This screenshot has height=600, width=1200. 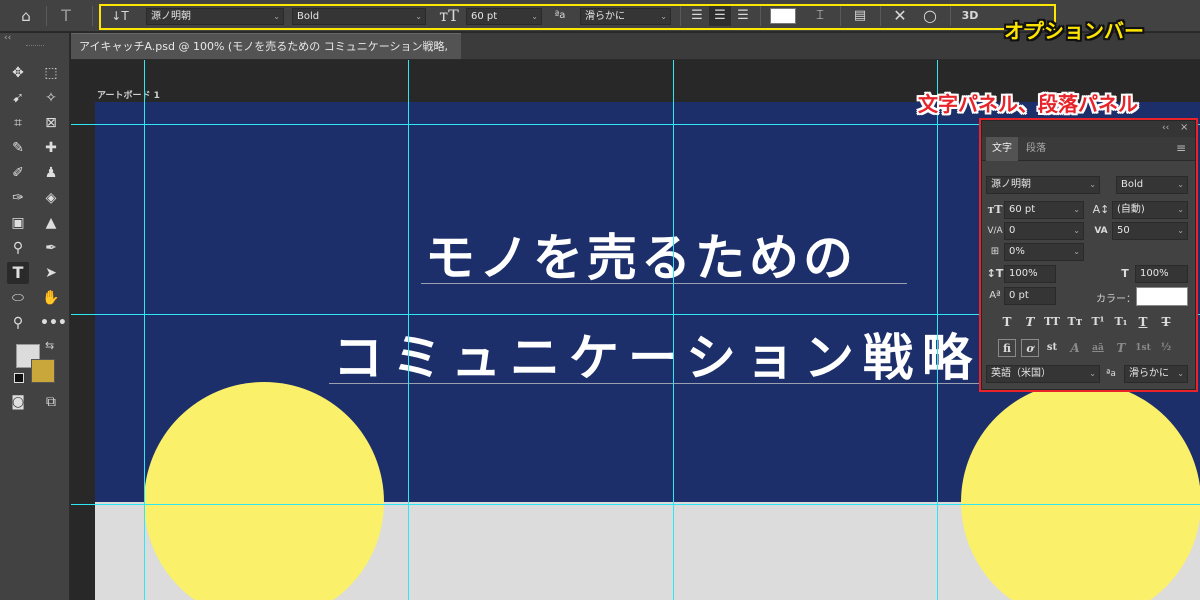 I want to click on more-tools-icon: •••, so click(x=53, y=323).